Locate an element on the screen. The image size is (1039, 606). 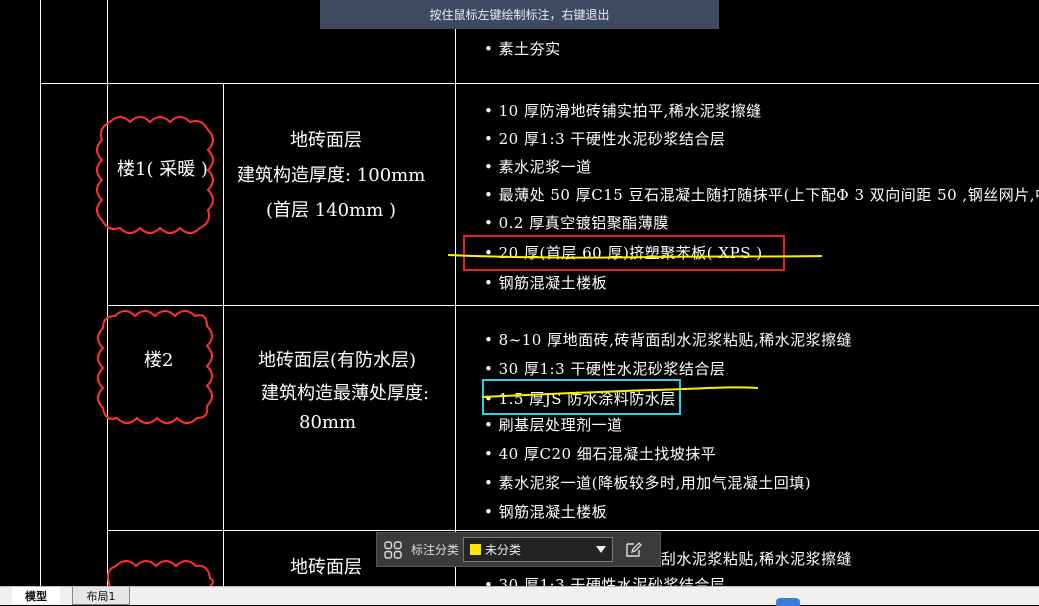
annotation-toolbar: 标注分类 未分类 is located at coordinates (518, 549).